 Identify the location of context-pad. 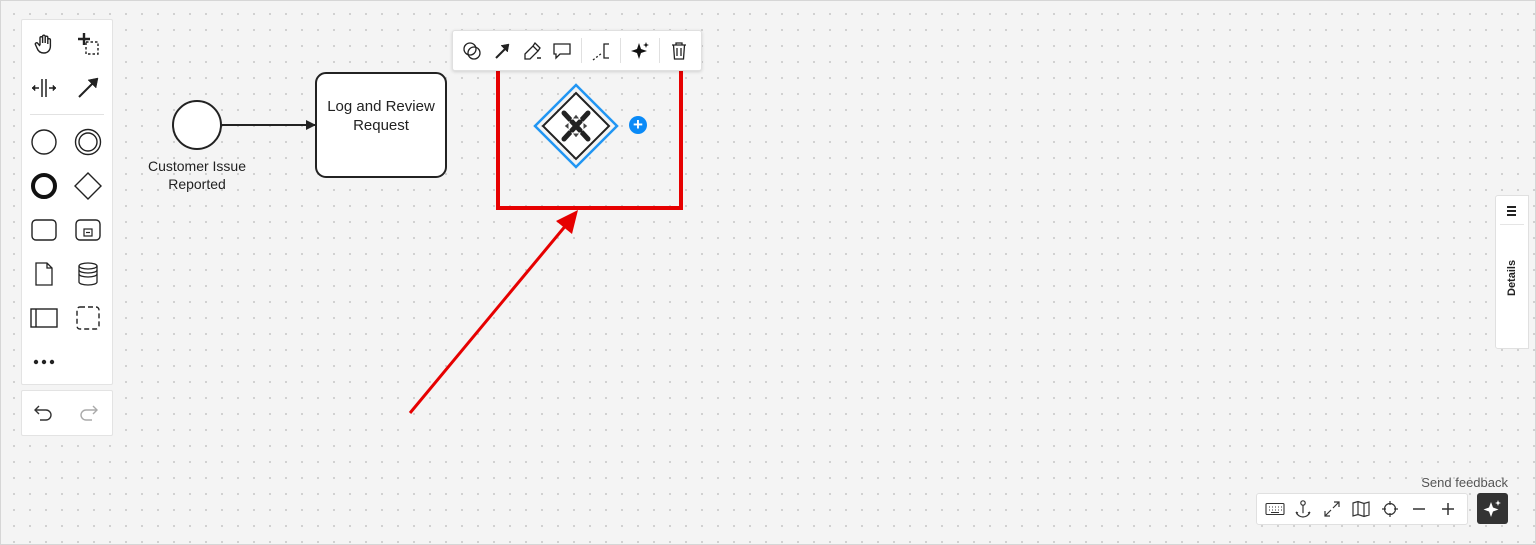
(577, 50).